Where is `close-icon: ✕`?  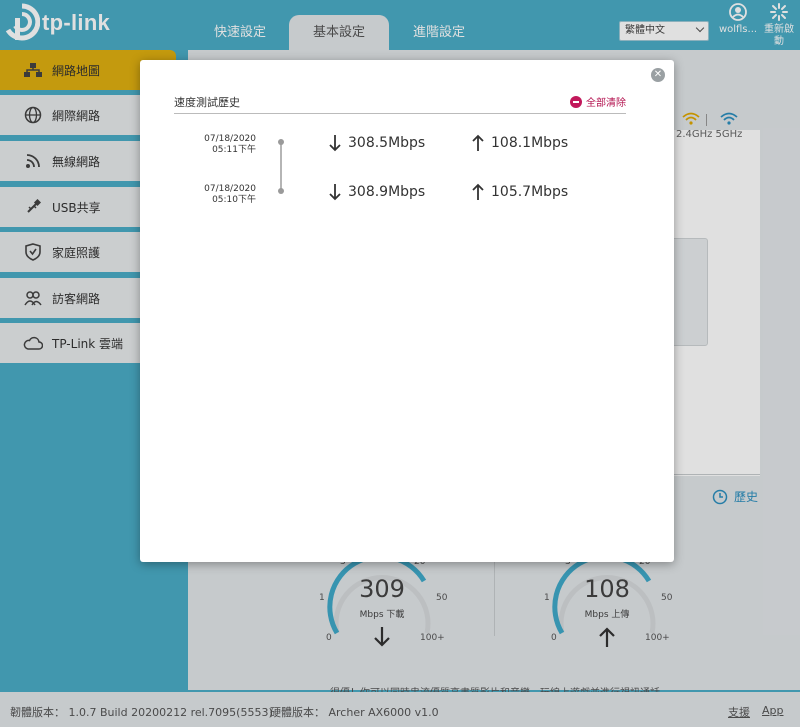
close-icon: ✕ is located at coordinates (658, 74).